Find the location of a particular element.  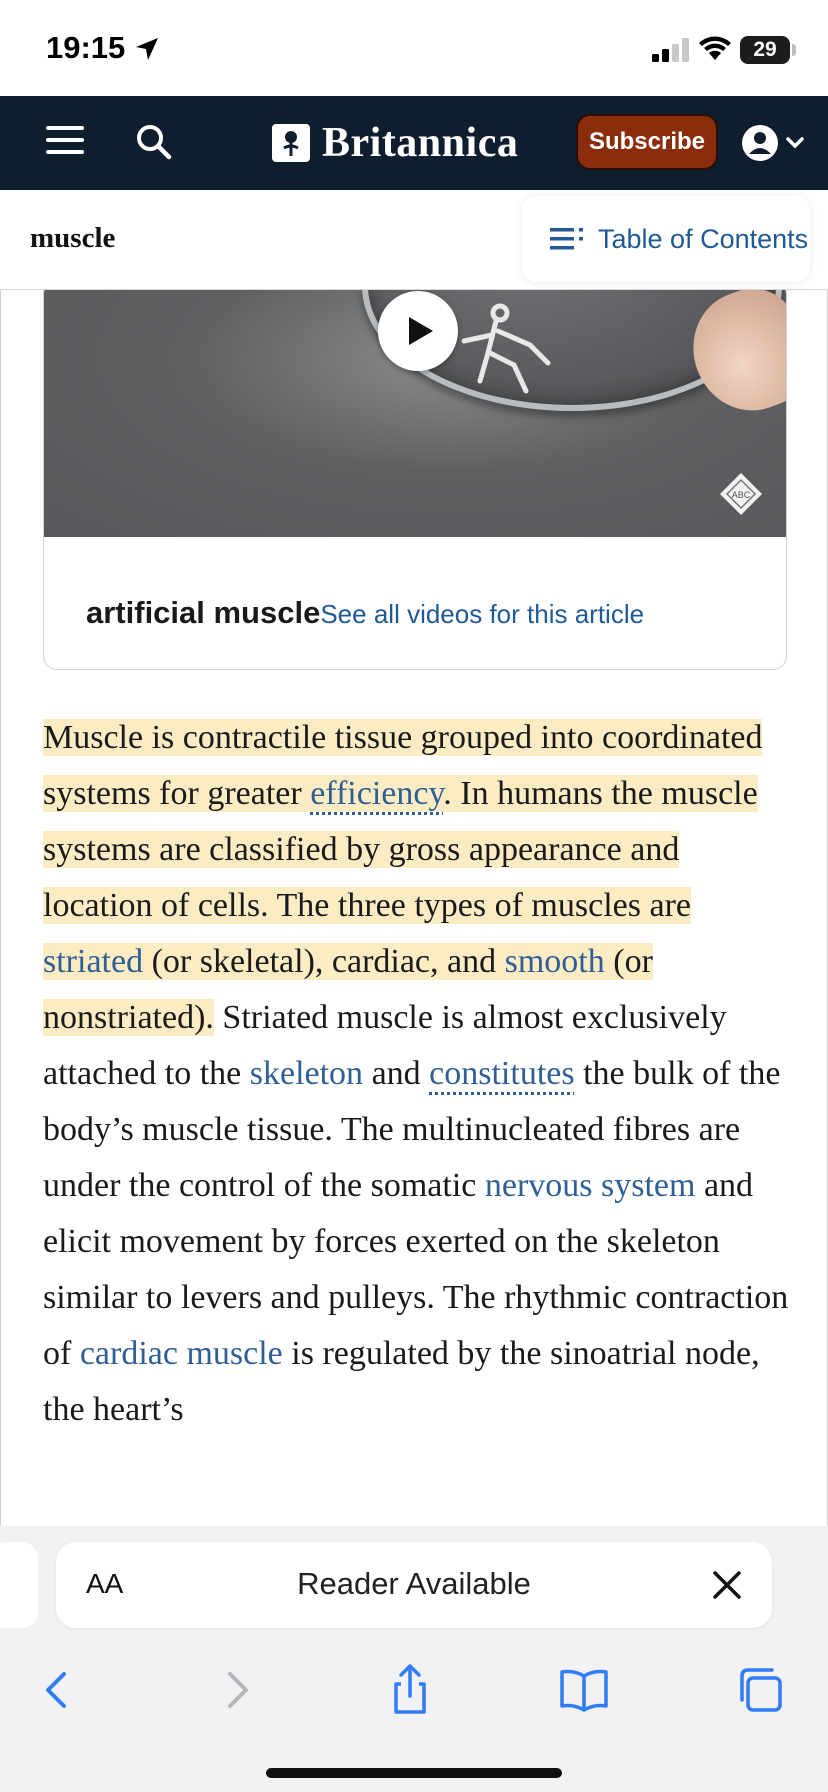

robot-figure-icon is located at coordinates (506, 348).